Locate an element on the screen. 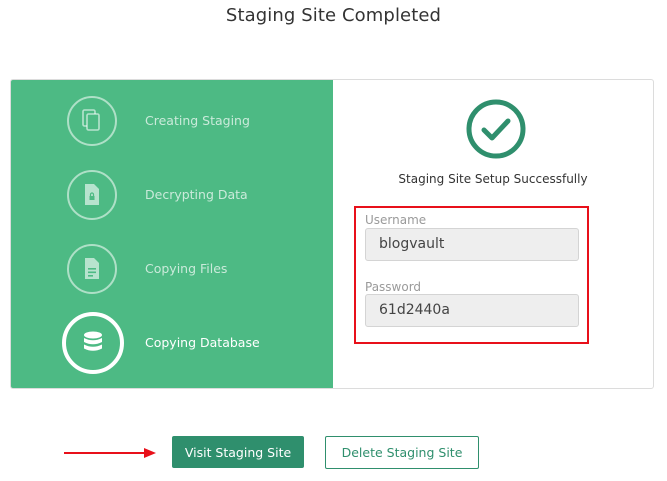  password-field: 61d2440a is located at coordinates (472, 310).